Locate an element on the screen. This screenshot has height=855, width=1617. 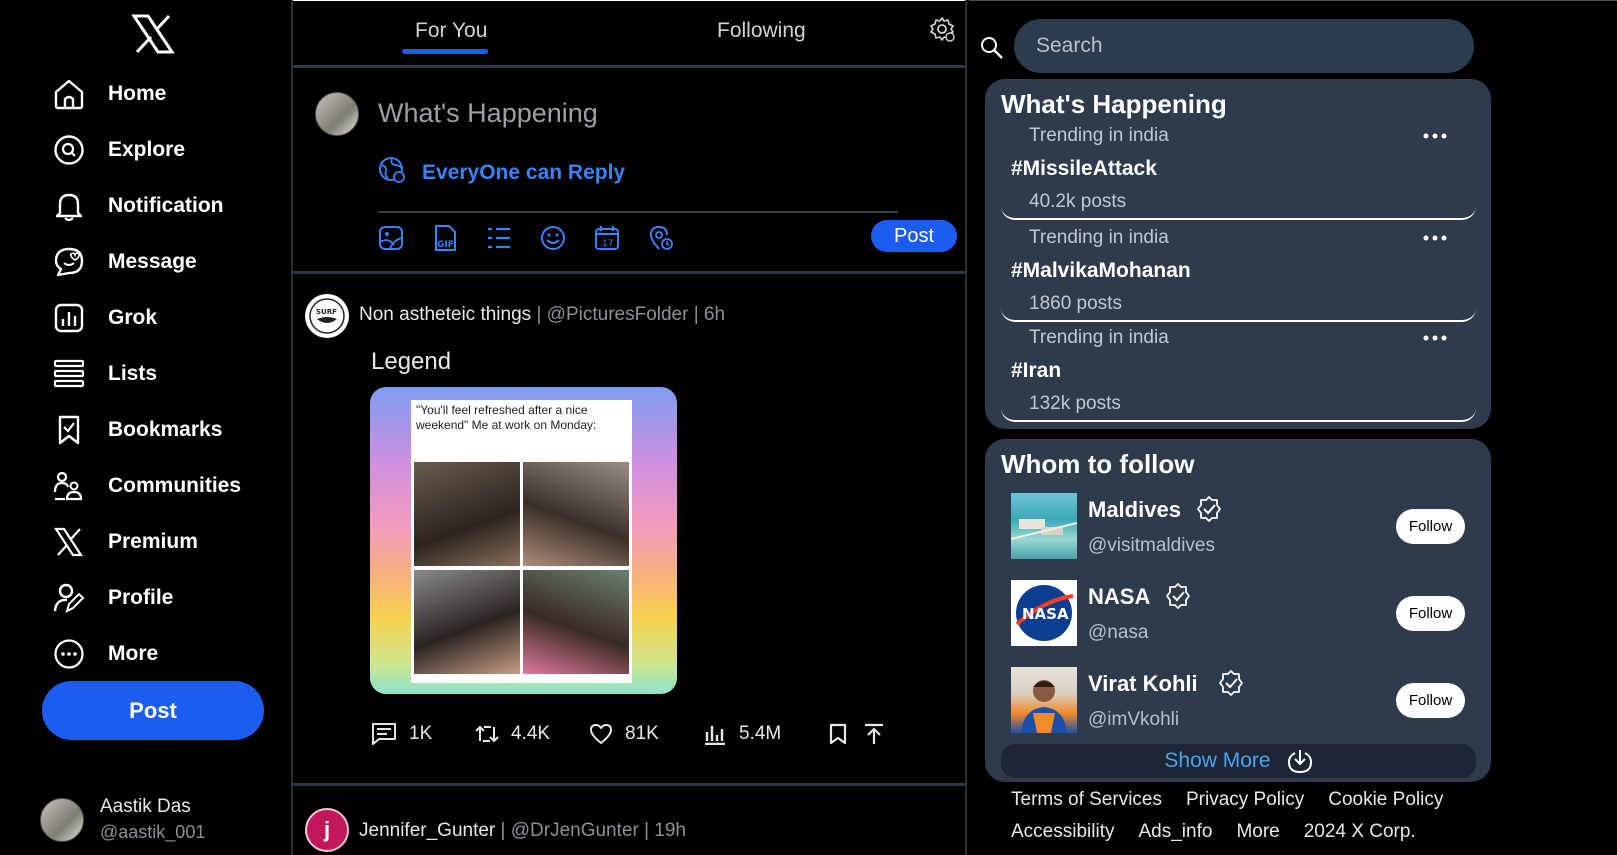
retweet-count: 4.4K is located at coordinates (531, 733).